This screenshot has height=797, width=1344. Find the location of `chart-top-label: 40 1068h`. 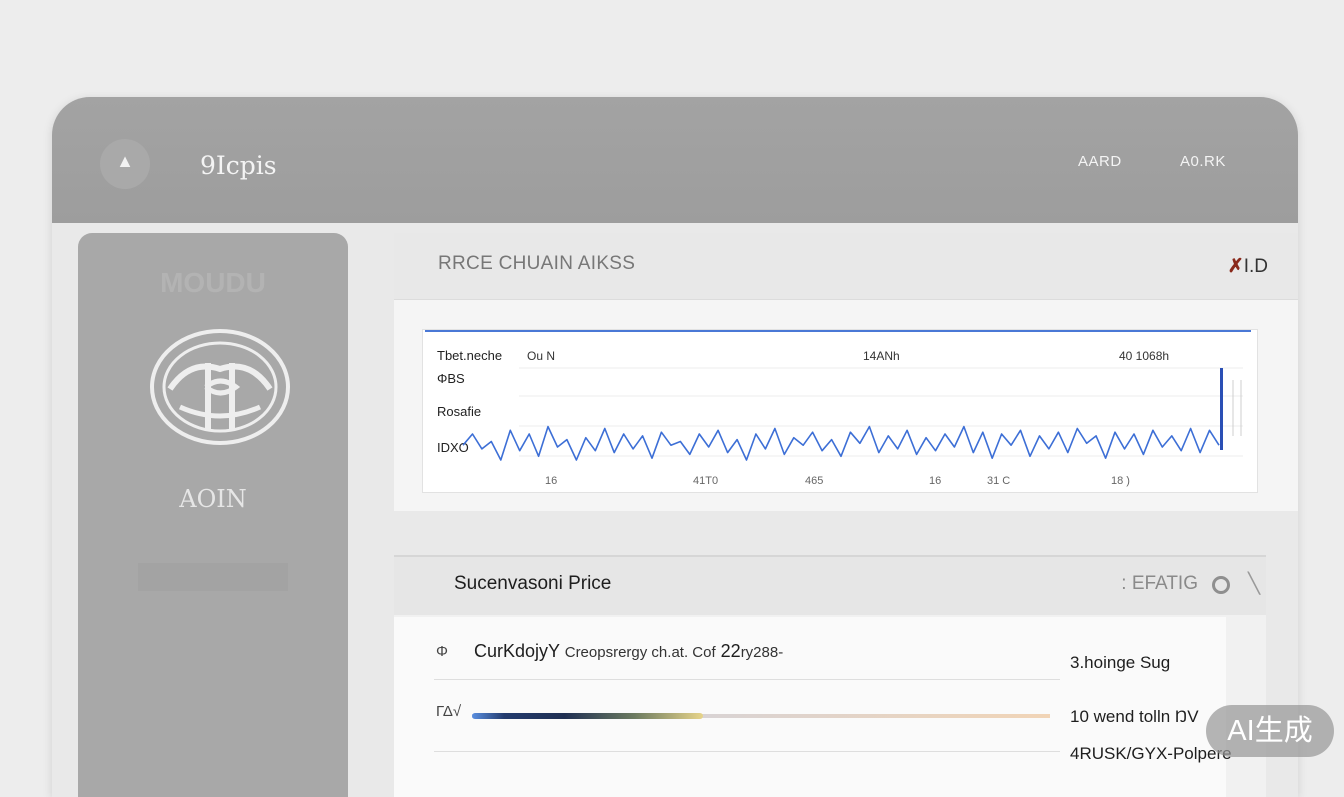

chart-top-label: 40 1068h is located at coordinates (1144, 356).